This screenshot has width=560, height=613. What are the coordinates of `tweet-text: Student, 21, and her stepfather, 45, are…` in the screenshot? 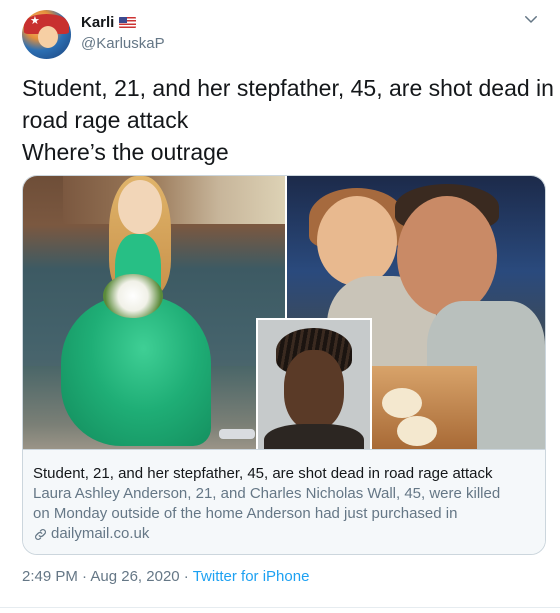 It's located at (288, 120).